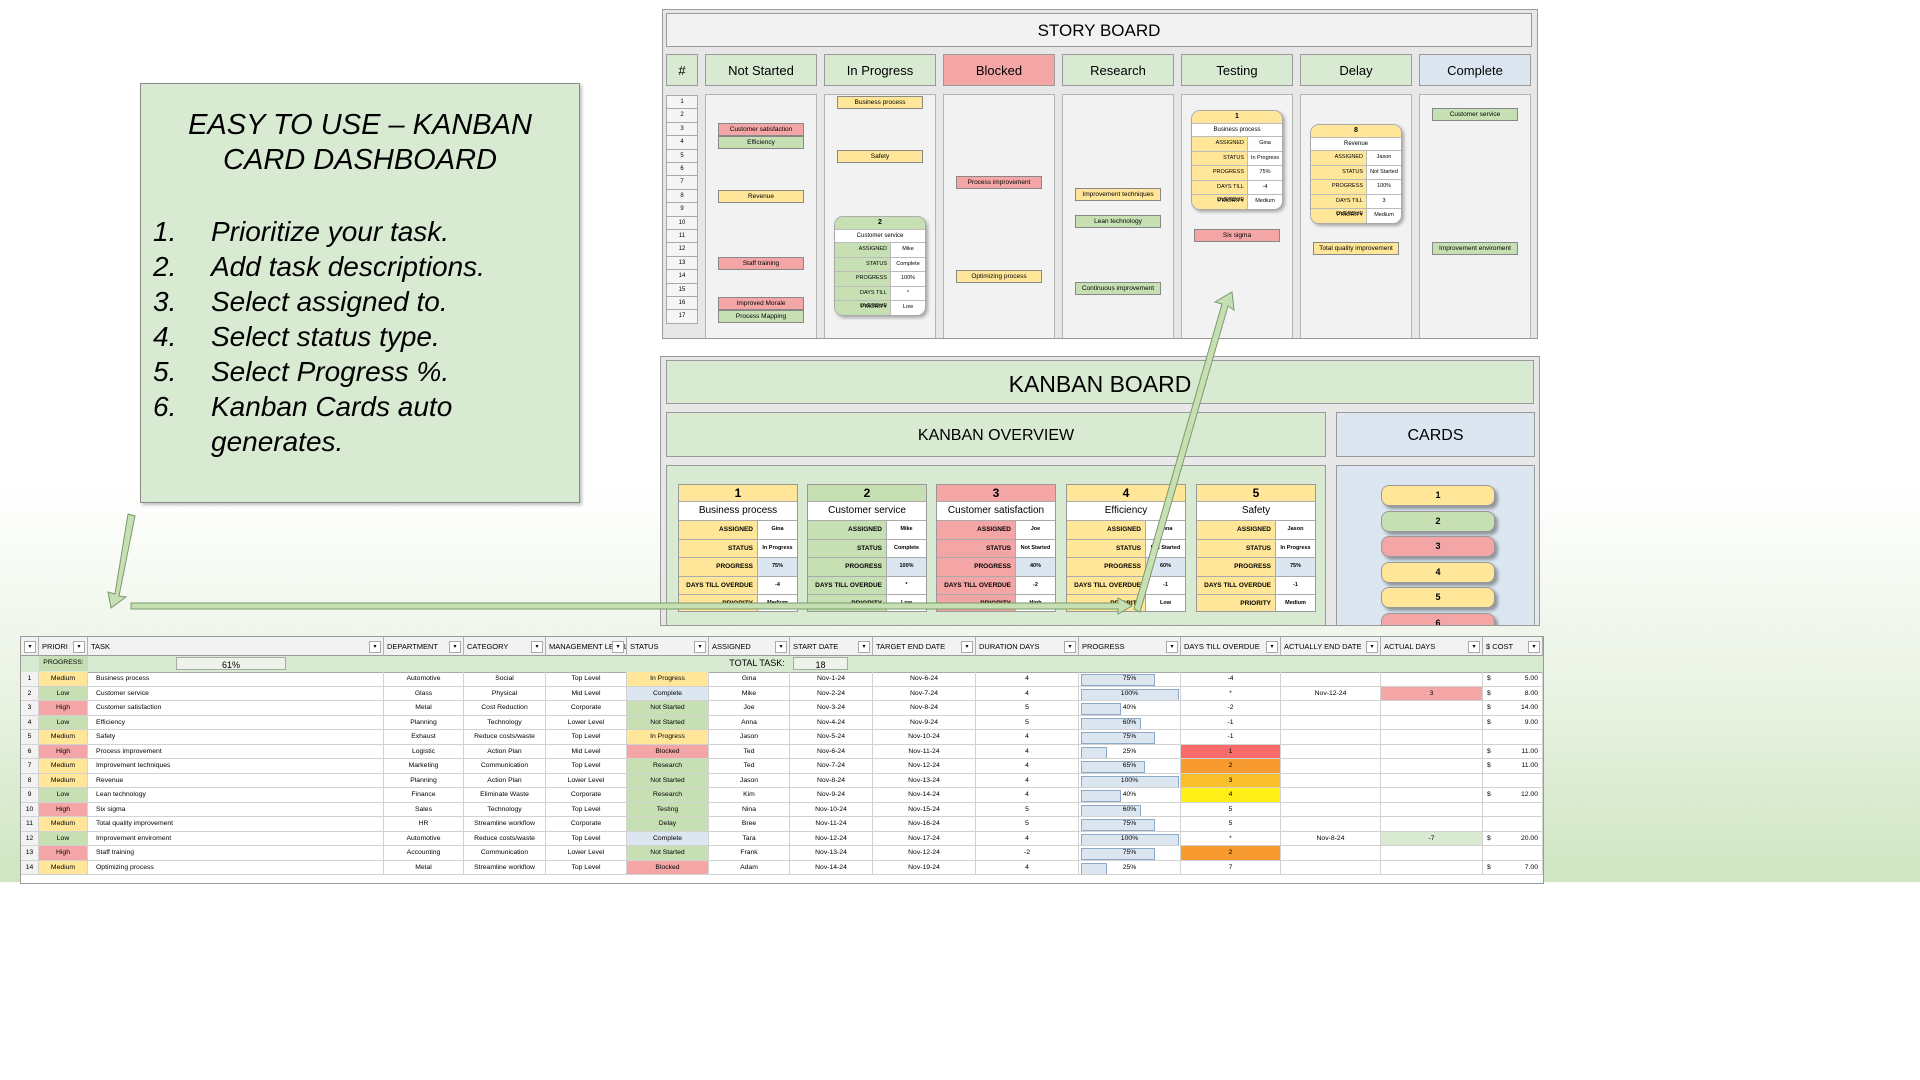 The width and height of the screenshot is (1920, 1080). Describe the element at coordinates (632, 606) in the screenshot. I see `arrow-right-icon` at that location.